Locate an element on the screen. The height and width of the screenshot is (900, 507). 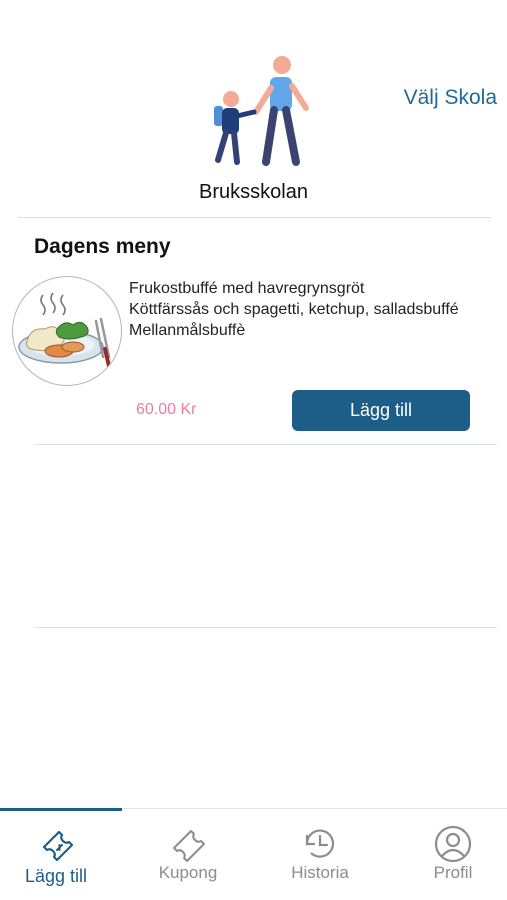
school-name: Bruksskolan is located at coordinates (253, 192).